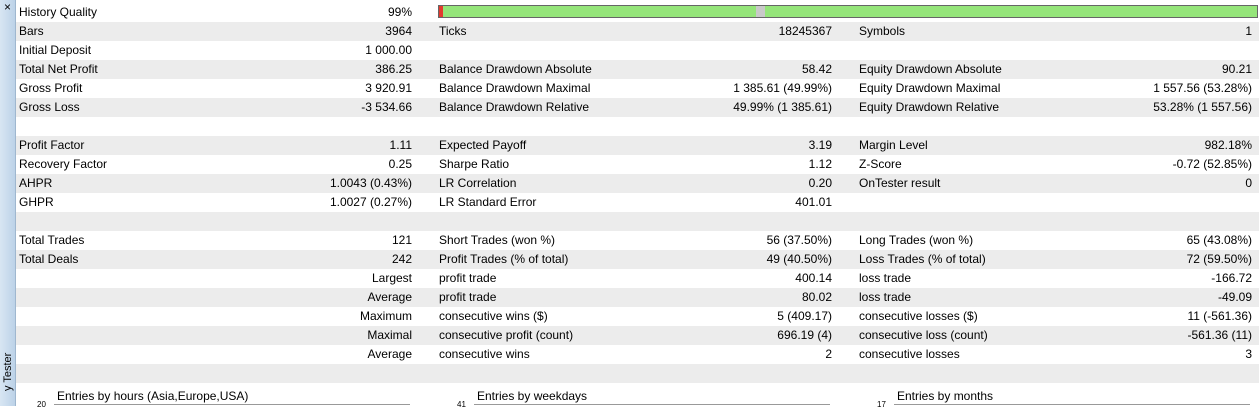  Describe the element at coordinates (51, 88) in the screenshot. I see `stats-label-c1: Gross Profit` at that location.